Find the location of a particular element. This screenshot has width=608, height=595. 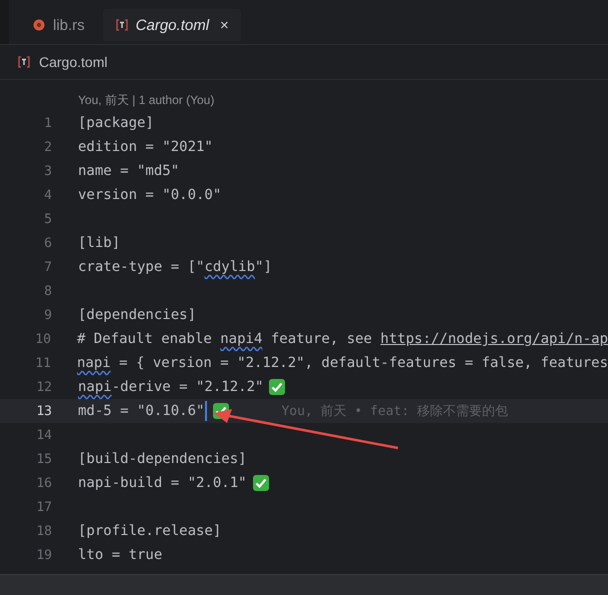

line-number: 3 is located at coordinates (48, 171).